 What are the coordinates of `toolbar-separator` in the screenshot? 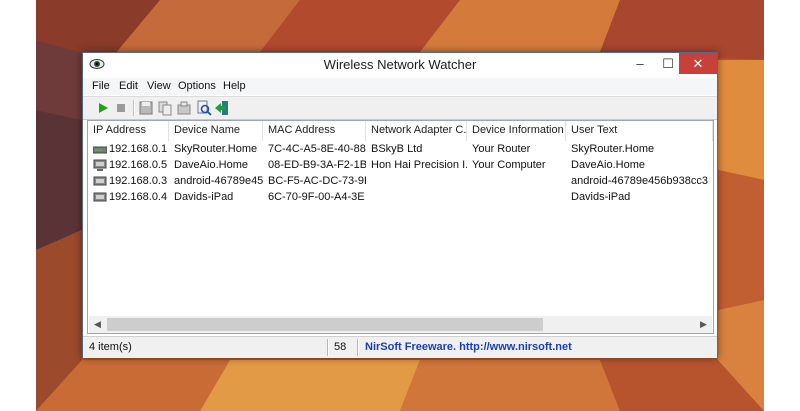 It's located at (134, 108).